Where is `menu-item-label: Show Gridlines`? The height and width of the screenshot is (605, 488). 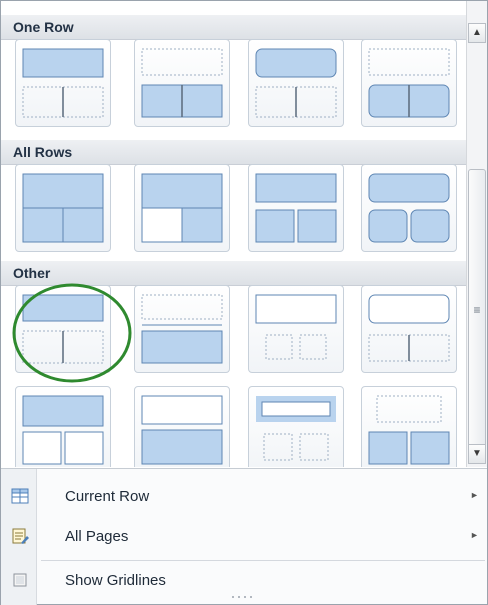
menu-item-label: Show Gridlines is located at coordinates (115, 580).